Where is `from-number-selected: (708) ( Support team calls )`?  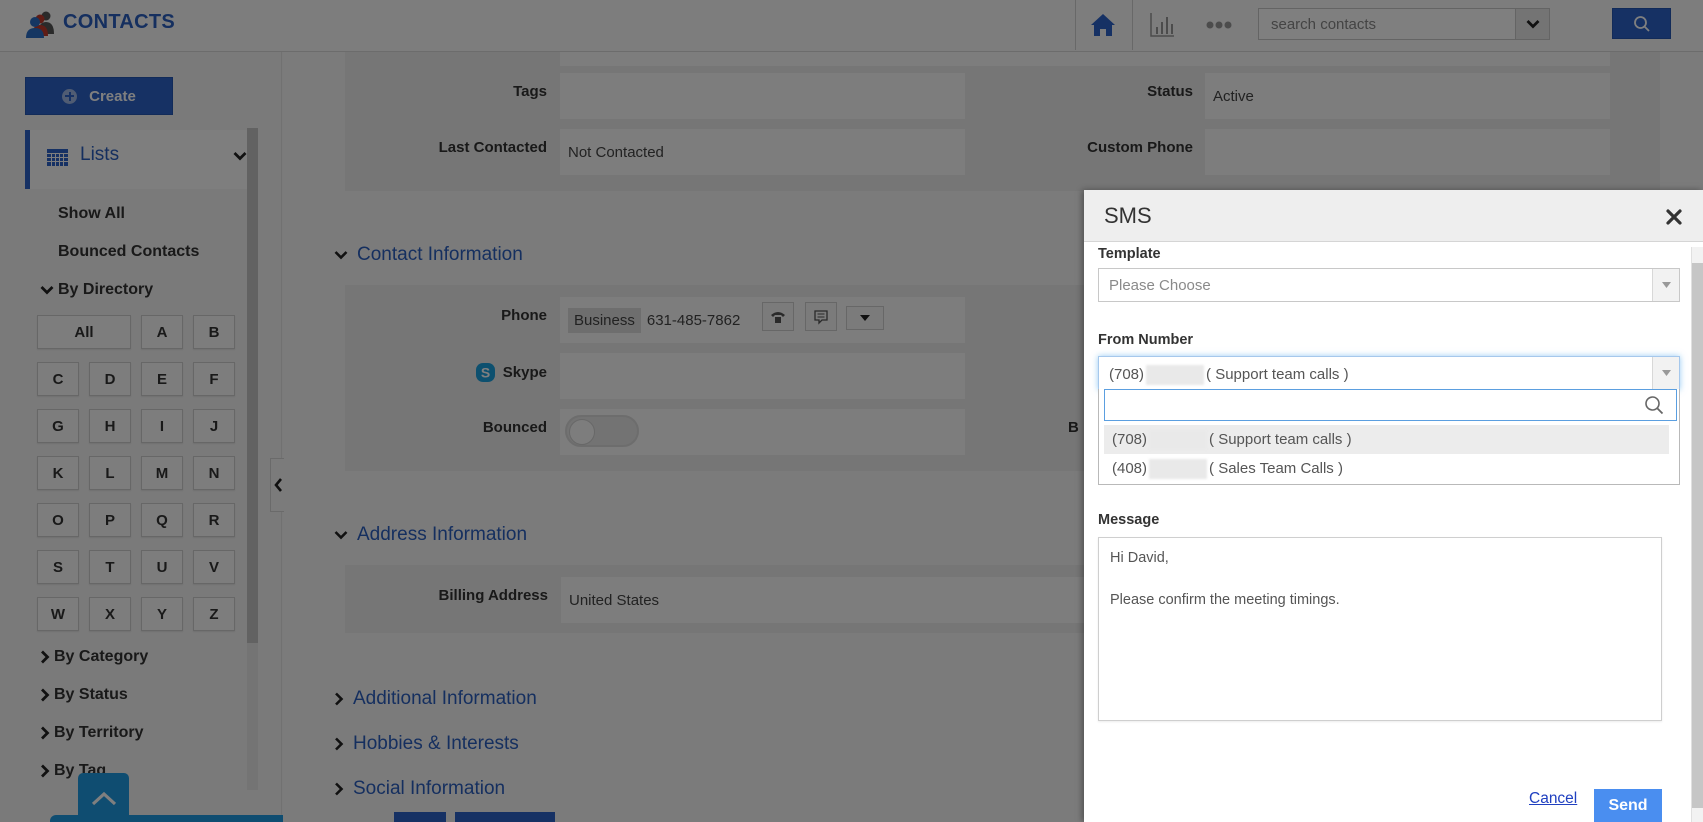
from-number-selected: (708) ( Support team calls ) is located at coordinates (1229, 375).